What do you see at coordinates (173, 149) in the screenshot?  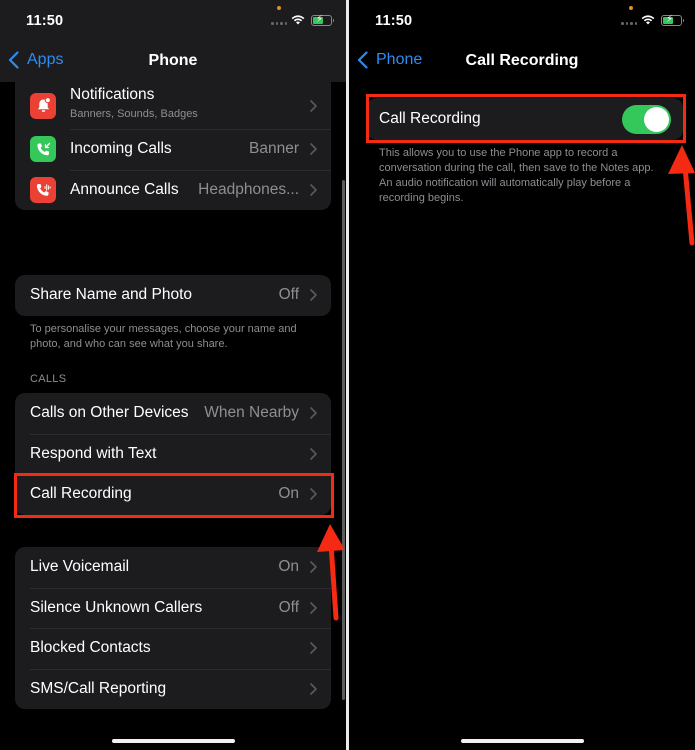 I see `incoming-calls-row: Incoming Calls Banner` at bounding box center [173, 149].